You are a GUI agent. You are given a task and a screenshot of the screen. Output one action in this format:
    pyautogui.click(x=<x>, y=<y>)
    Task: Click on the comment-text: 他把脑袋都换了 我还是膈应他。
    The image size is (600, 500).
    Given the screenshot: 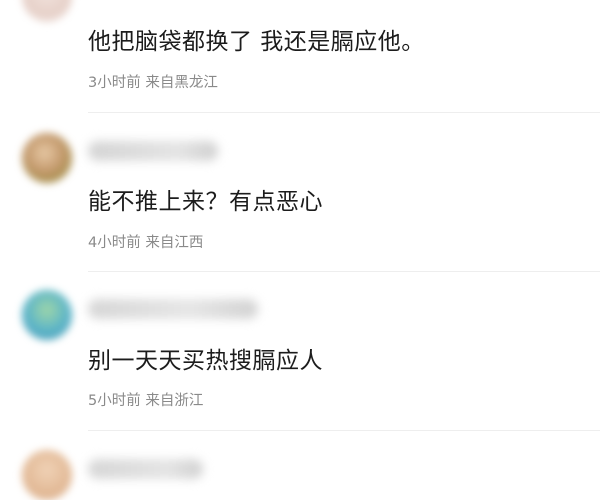 What is the action you would take?
    pyautogui.click(x=256, y=42)
    